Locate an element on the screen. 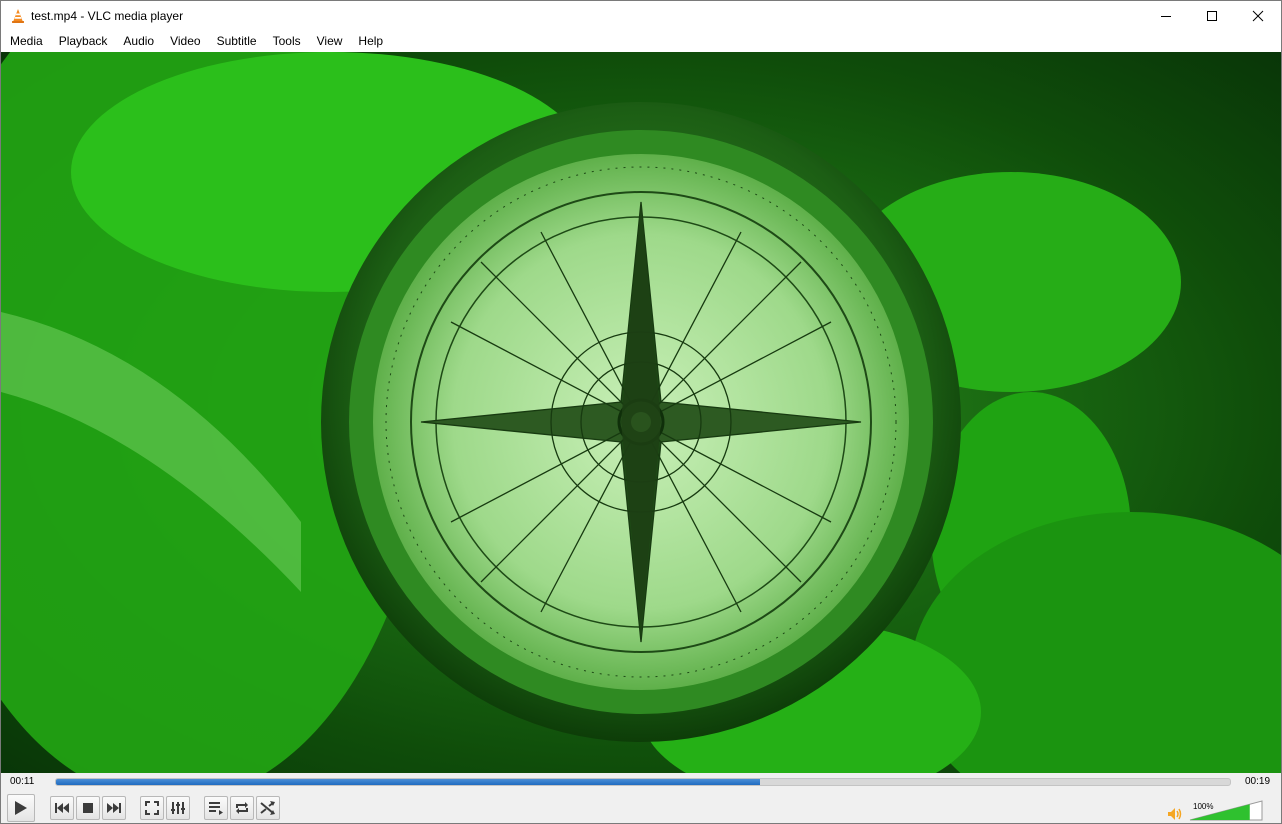 Image resolution: width=1282 pixels, height=824 pixels. close-icon is located at coordinates (1258, 16).